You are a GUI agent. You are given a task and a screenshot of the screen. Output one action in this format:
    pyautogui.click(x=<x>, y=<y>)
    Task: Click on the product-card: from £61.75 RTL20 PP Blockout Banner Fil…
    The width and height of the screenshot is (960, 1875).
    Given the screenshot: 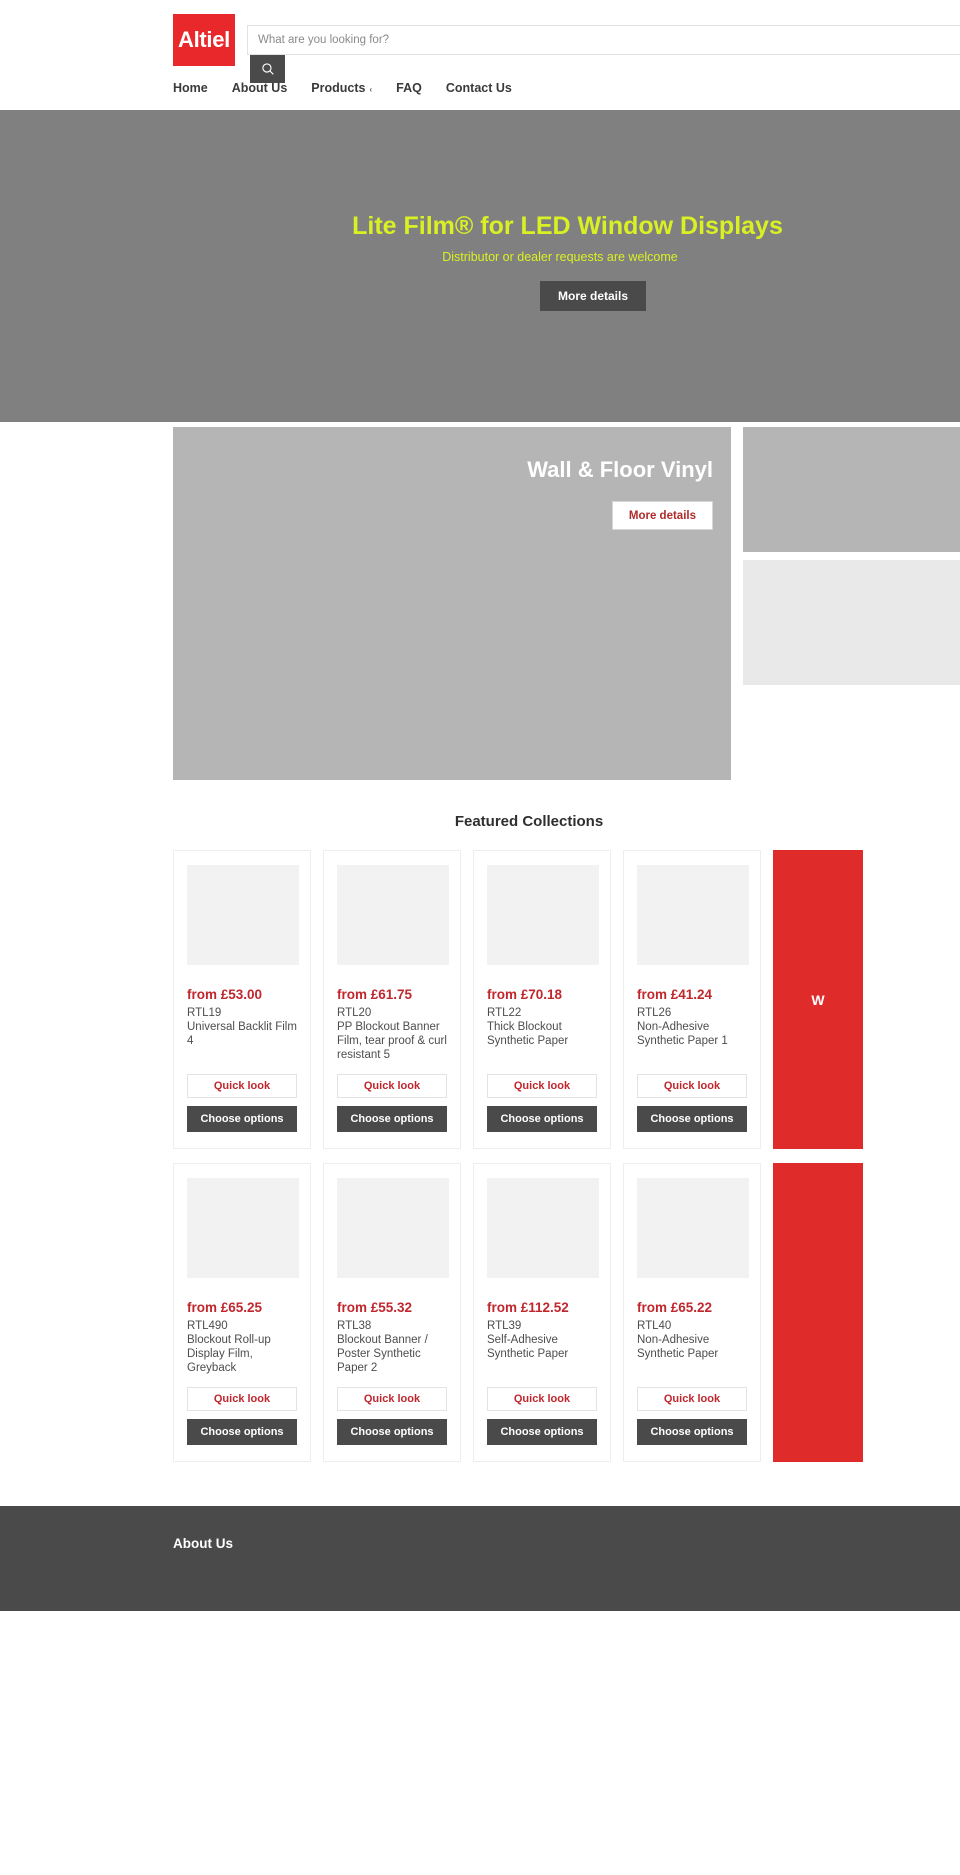 What is the action you would take?
    pyautogui.click(x=392, y=1000)
    